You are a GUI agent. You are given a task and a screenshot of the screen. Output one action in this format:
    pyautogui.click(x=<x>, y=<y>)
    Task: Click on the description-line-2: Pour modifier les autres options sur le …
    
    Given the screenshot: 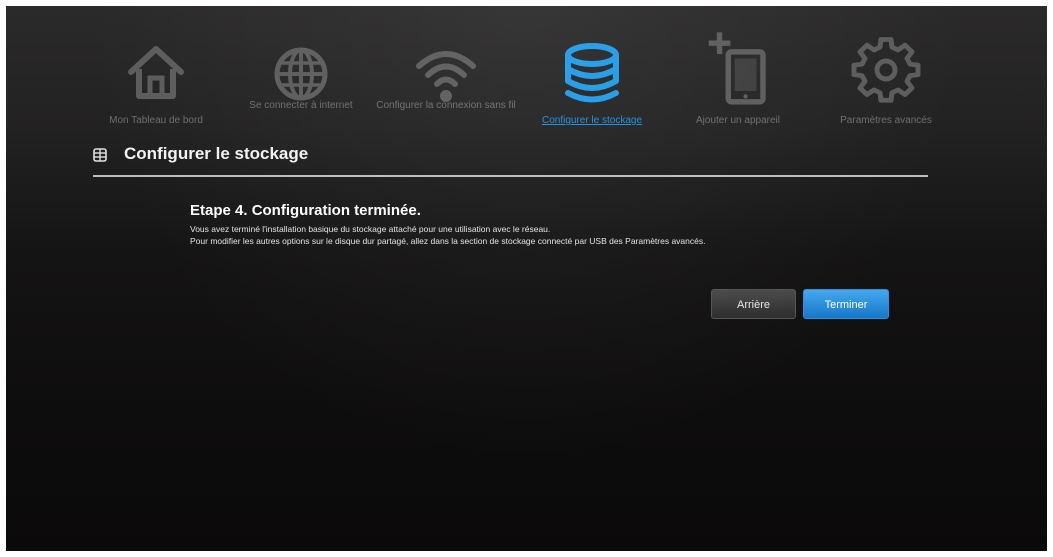 What is the action you would take?
    pyautogui.click(x=448, y=241)
    